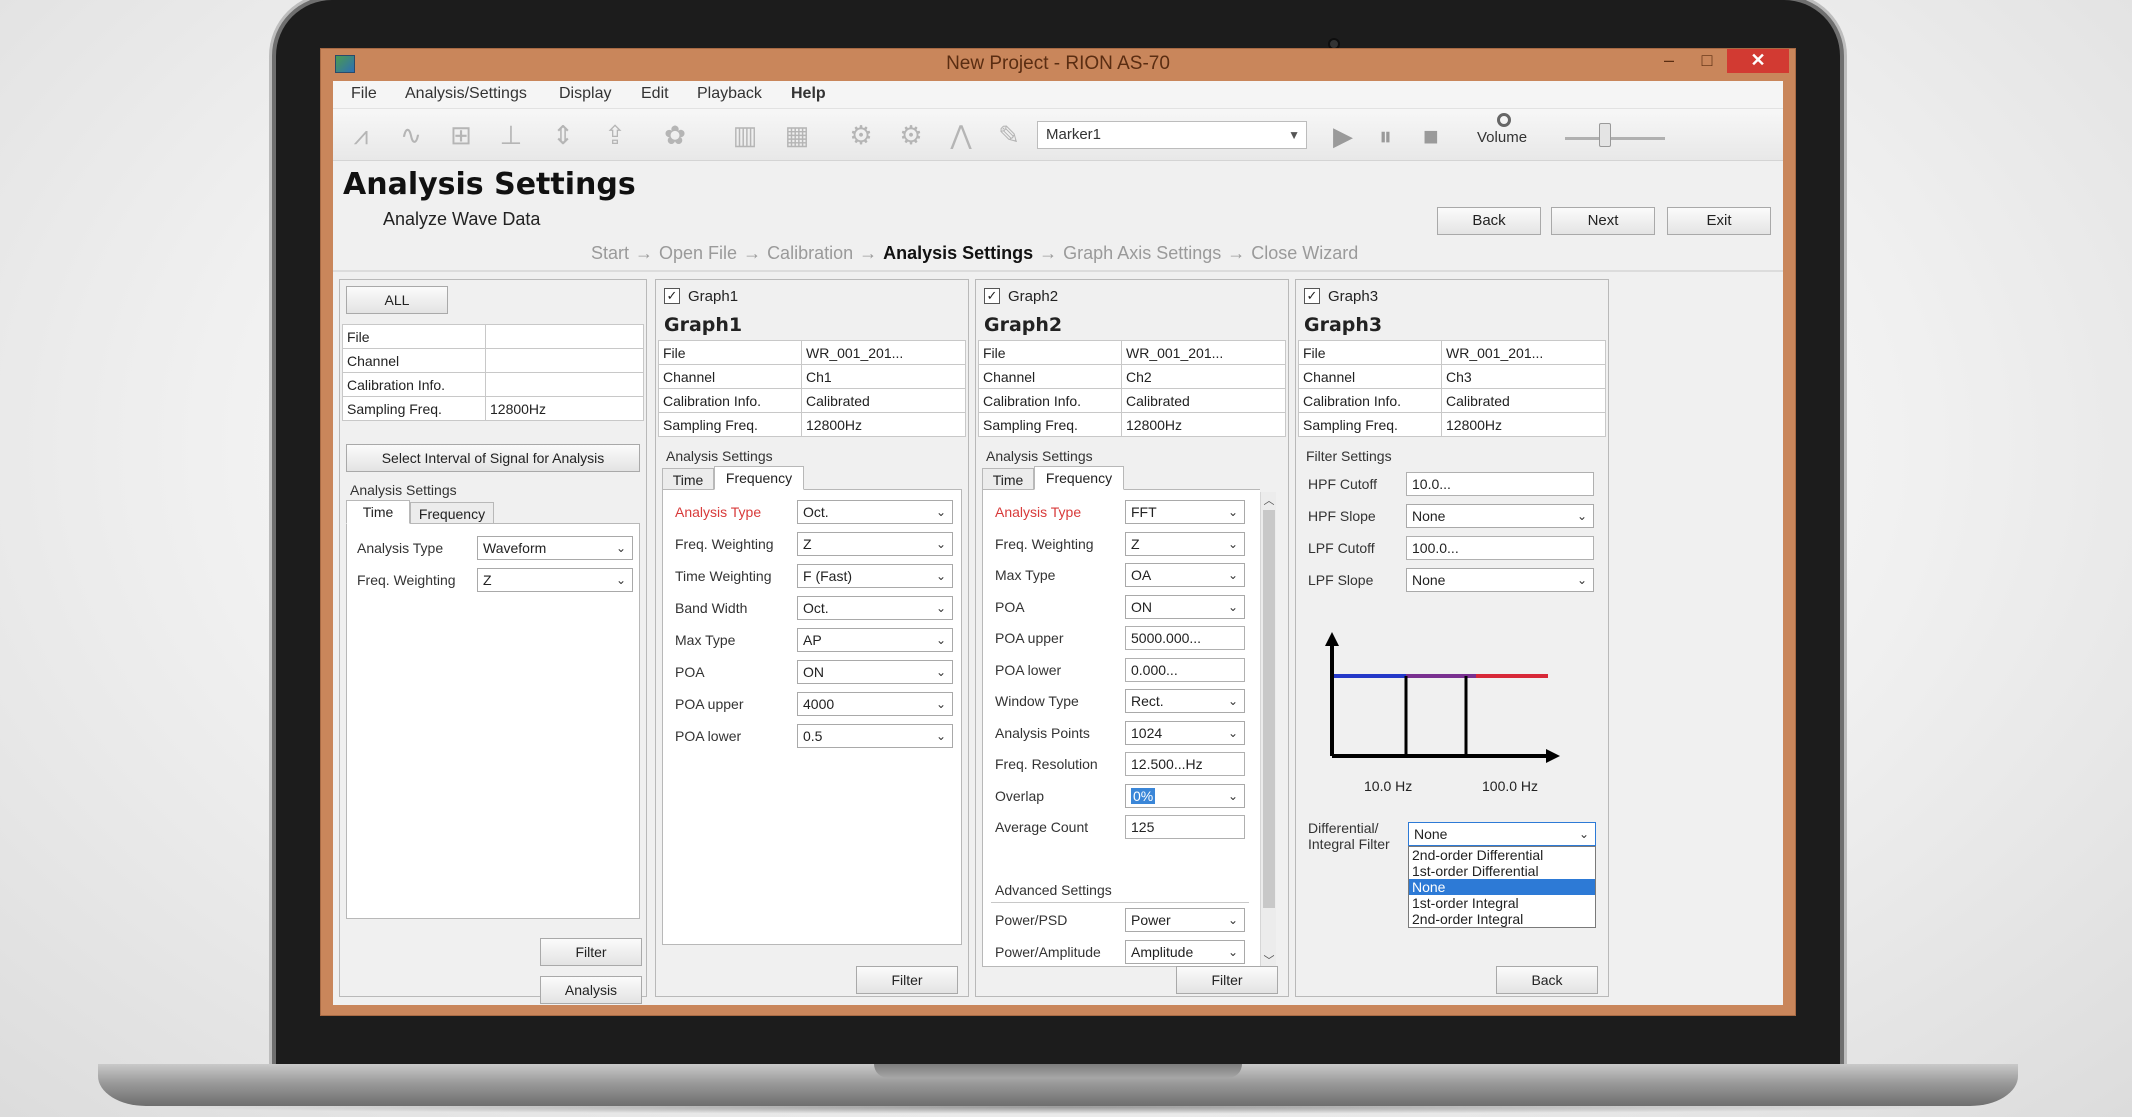 The height and width of the screenshot is (1117, 2132). What do you see at coordinates (1502, 903) in the screenshot?
I see `dropdown-option: 1st-order Integral` at bounding box center [1502, 903].